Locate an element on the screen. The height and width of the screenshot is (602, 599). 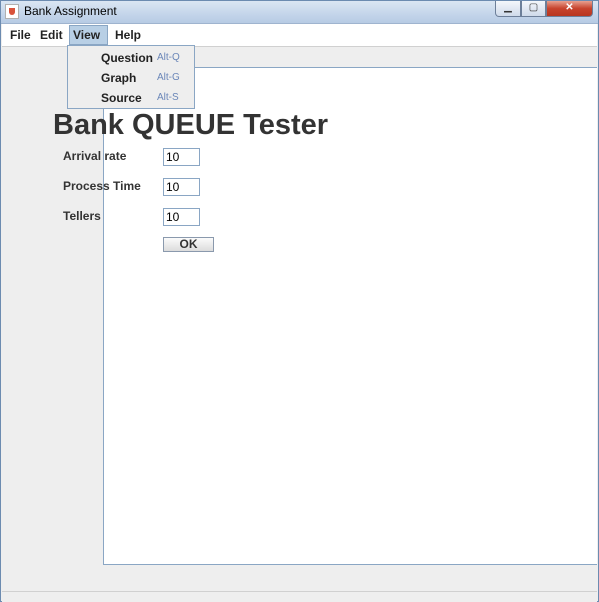
arrival-rate-input: 10 is located at coordinates (181, 157).